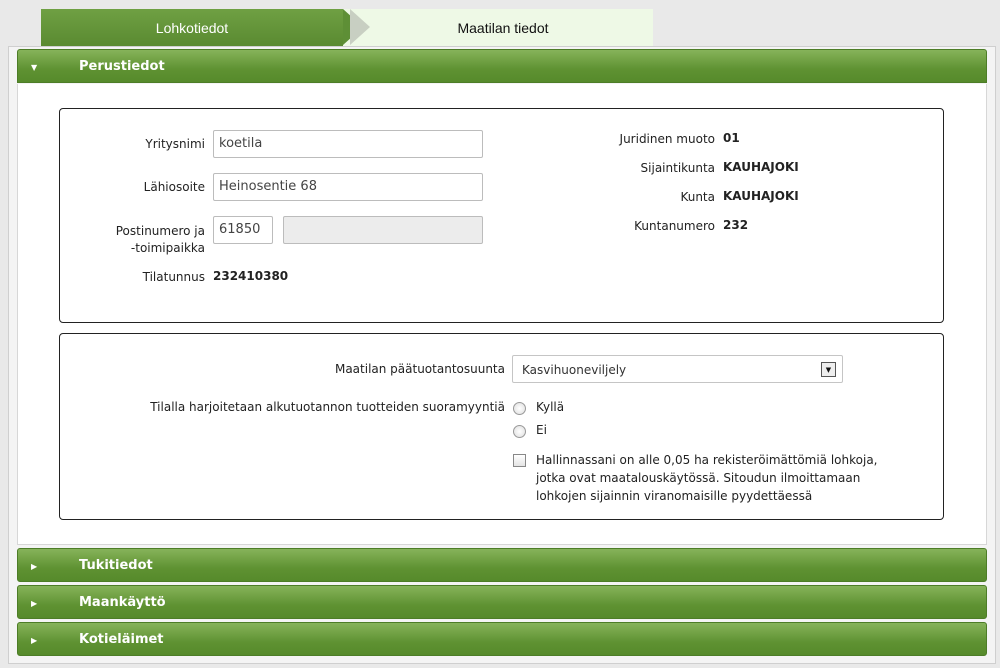 The height and width of the screenshot is (668, 1000). What do you see at coordinates (731, 138) in the screenshot?
I see `legal-form-value: 01` at bounding box center [731, 138].